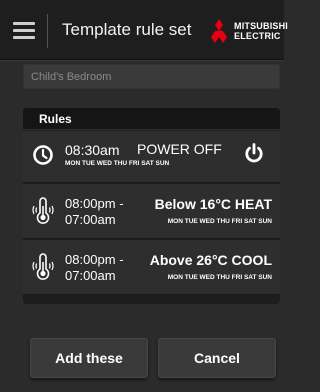 This screenshot has width=320, height=392. I want to click on rule-condition: Below 16°C HEAT, so click(213, 204).